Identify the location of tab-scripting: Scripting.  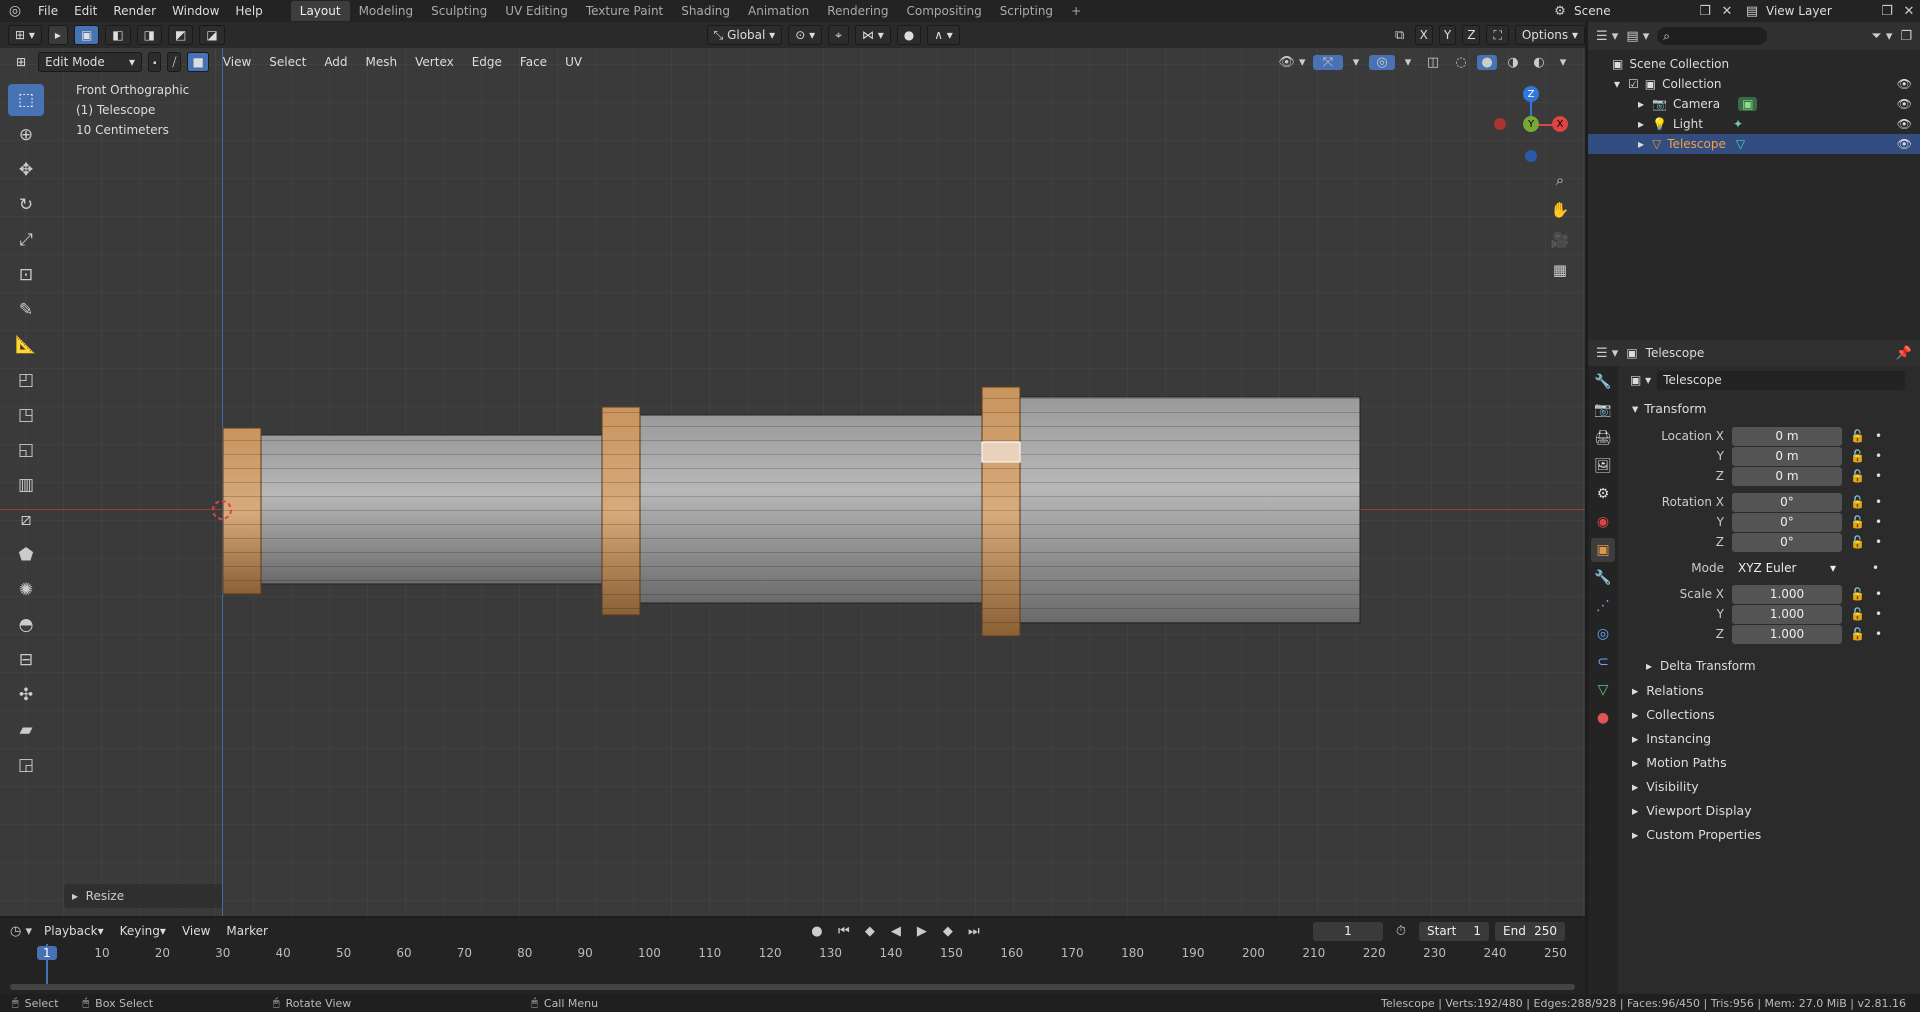
(1026, 11).